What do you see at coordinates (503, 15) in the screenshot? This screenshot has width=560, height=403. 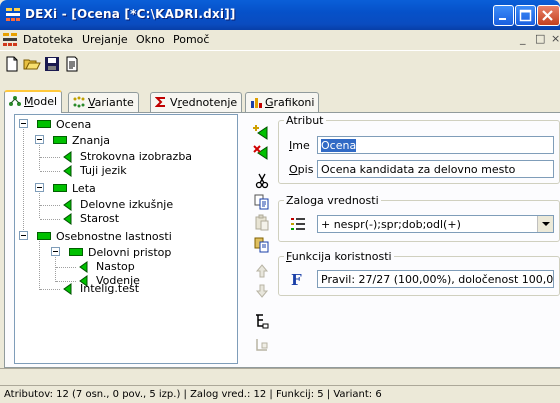 I see `minimize-button` at bounding box center [503, 15].